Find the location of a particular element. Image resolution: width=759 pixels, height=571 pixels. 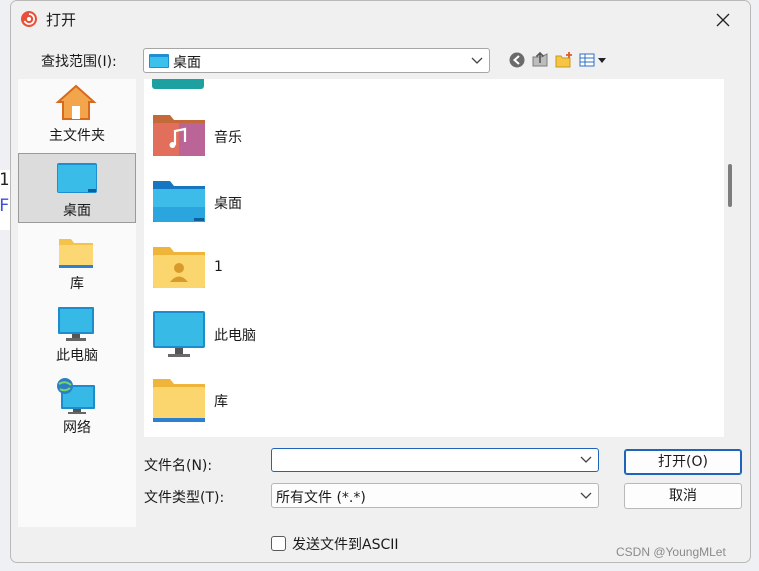

cancel-button: 取消 is located at coordinates (683, 496).